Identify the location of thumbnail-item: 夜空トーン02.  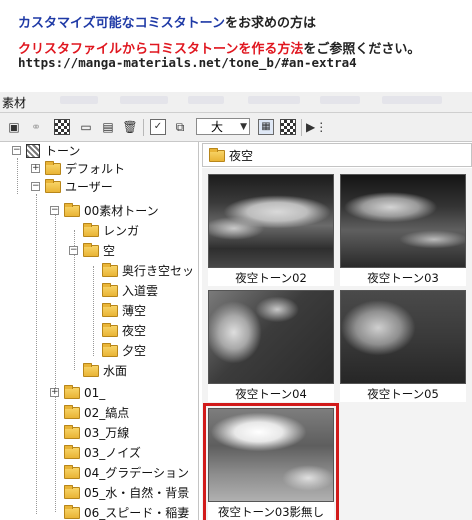
(271, 230).